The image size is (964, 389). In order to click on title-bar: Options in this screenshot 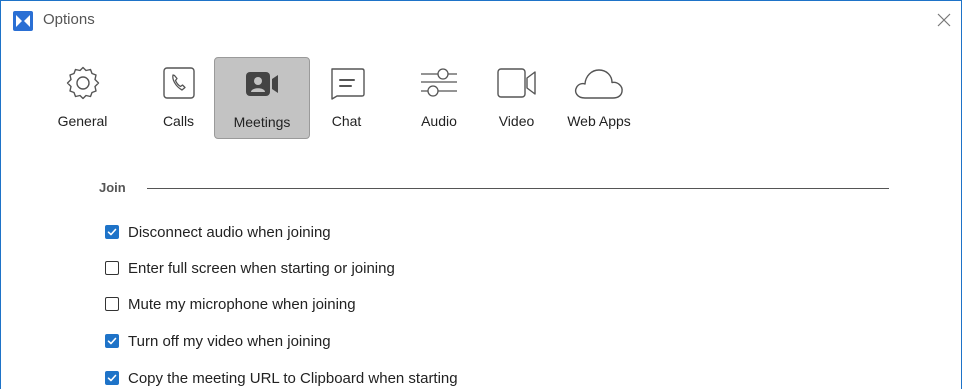, I will do `click(481, 21)`.